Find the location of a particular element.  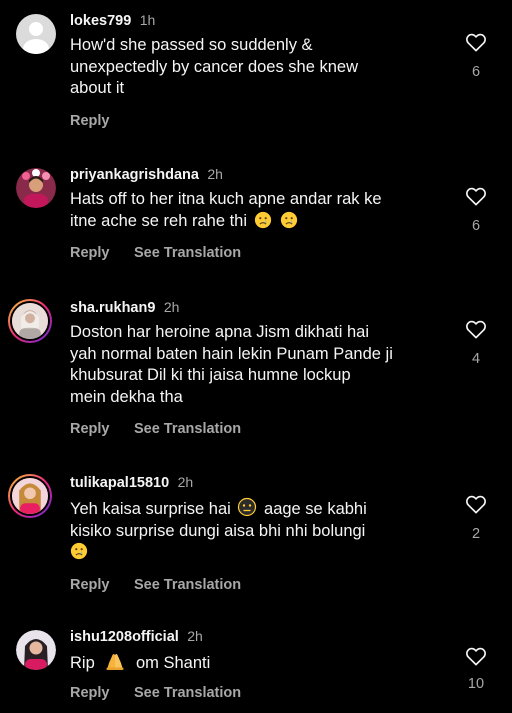

like-count: 2 is located at coordinates (476, 534).